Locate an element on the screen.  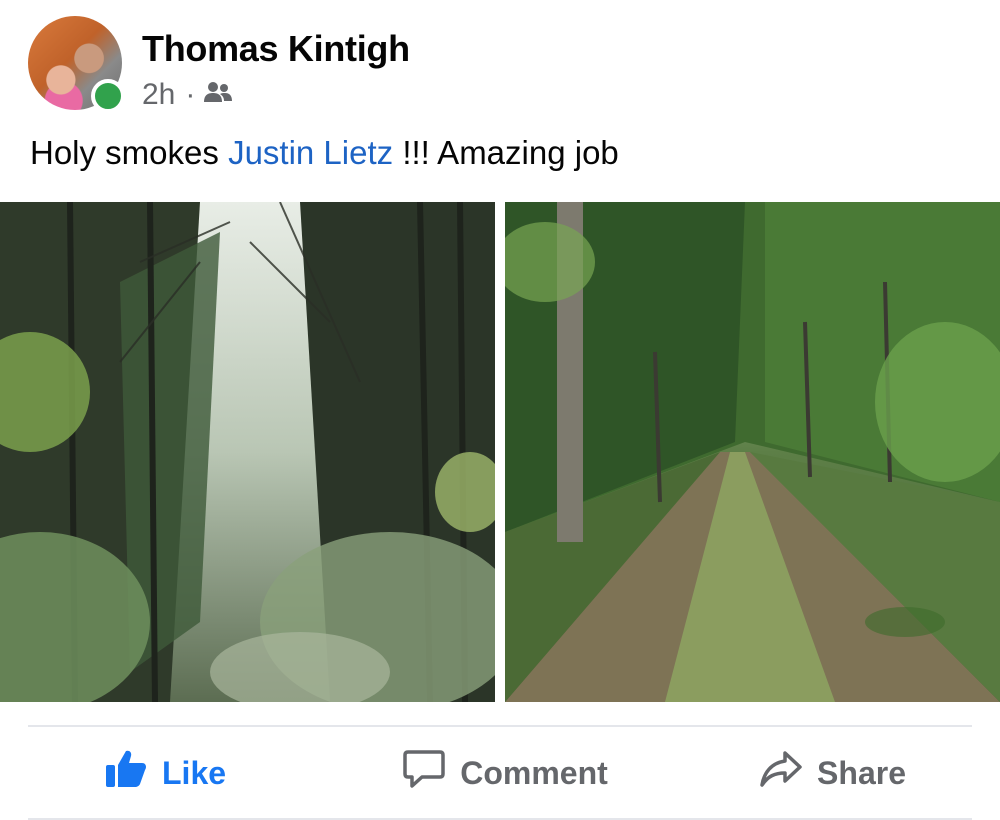
post-text: Holy smokes Justin Lietz !!! Amazing job is located at coordinates (324, 153).